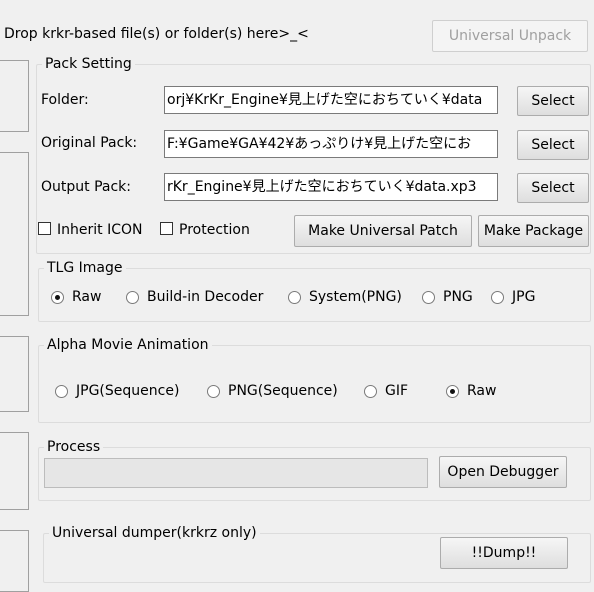 Image resolution: width=594 pixels, height=592 pixels. Describe the element at coordinates (85, 268) in the screenshot. I see `tlg-image-title: TLG Image` at that location.